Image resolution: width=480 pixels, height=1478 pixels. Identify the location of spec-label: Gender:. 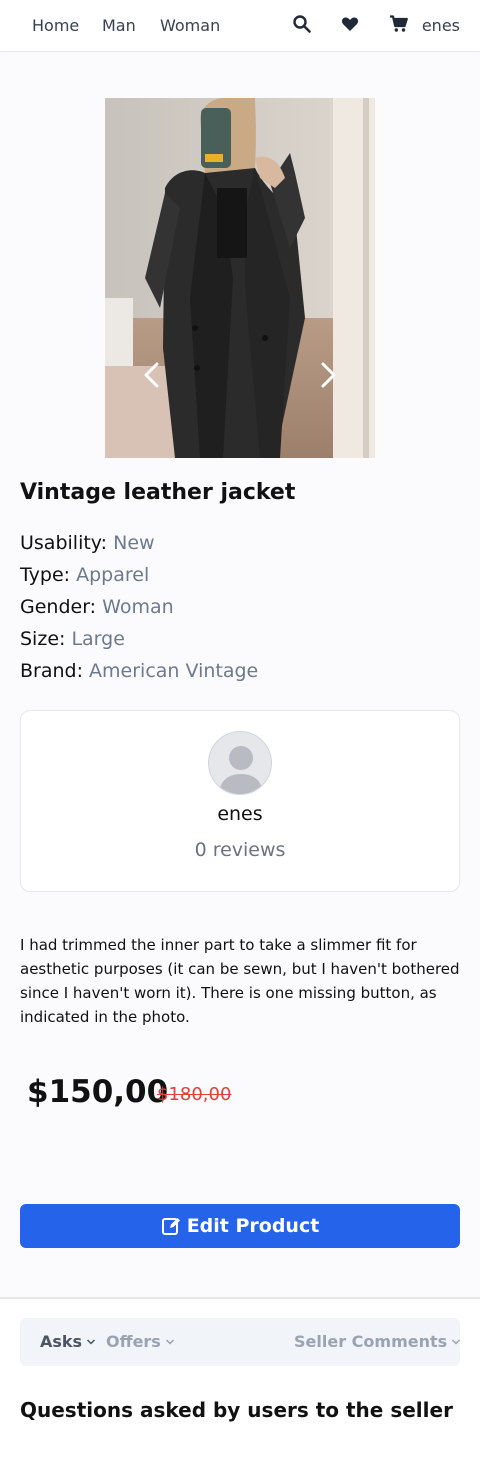
(58, 607).